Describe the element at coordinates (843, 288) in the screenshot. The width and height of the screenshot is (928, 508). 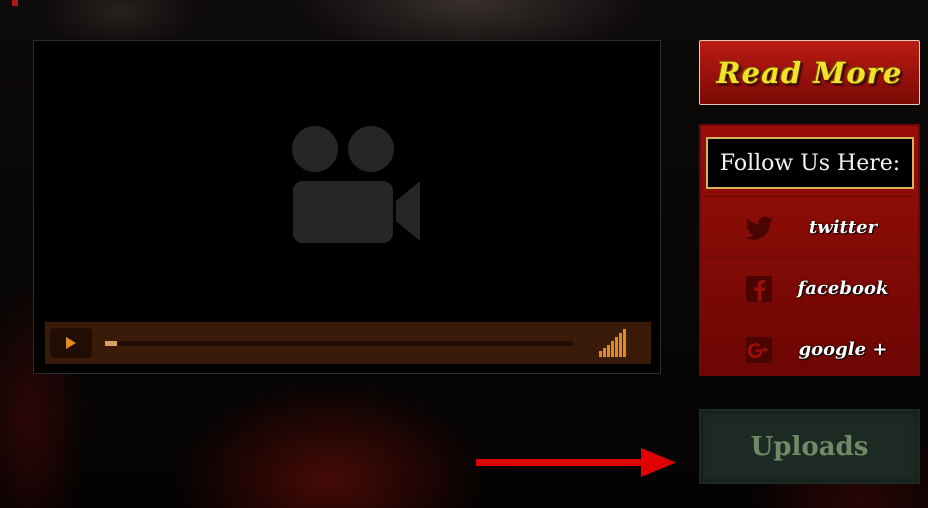
I see `facebook-label: facebook` at that location.